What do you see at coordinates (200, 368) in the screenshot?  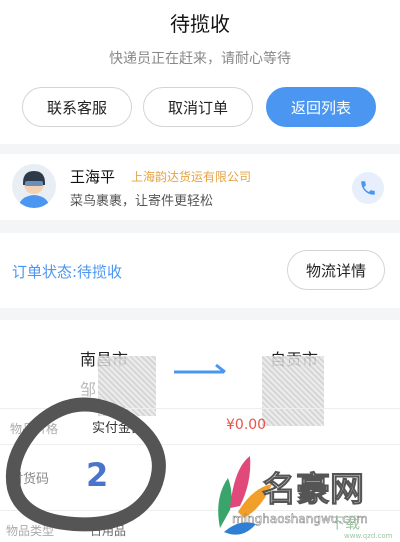 I see `route-arrow-icon` at bounding box center [200, 368].